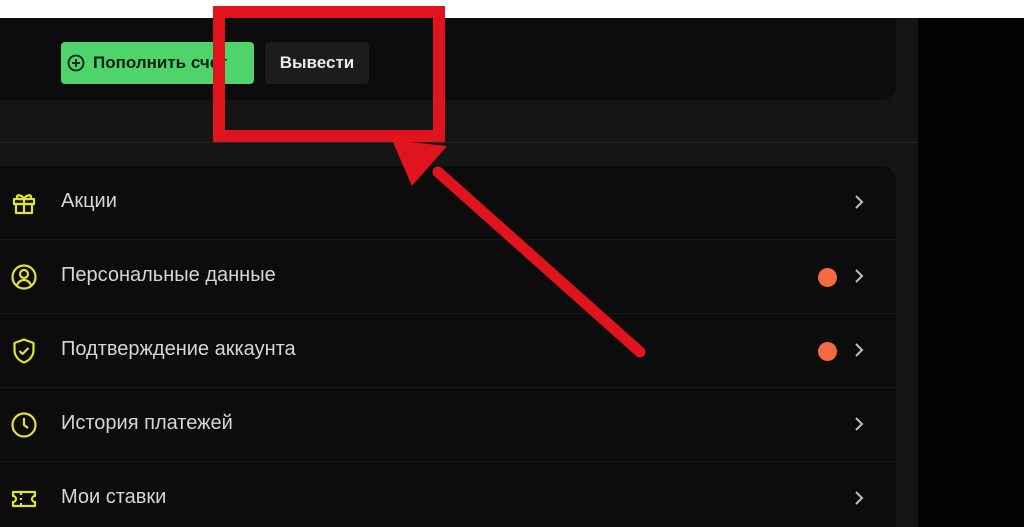  Describe the element at coordinates (24, 203) in the screenshot. I see `gift-icon` at that location.